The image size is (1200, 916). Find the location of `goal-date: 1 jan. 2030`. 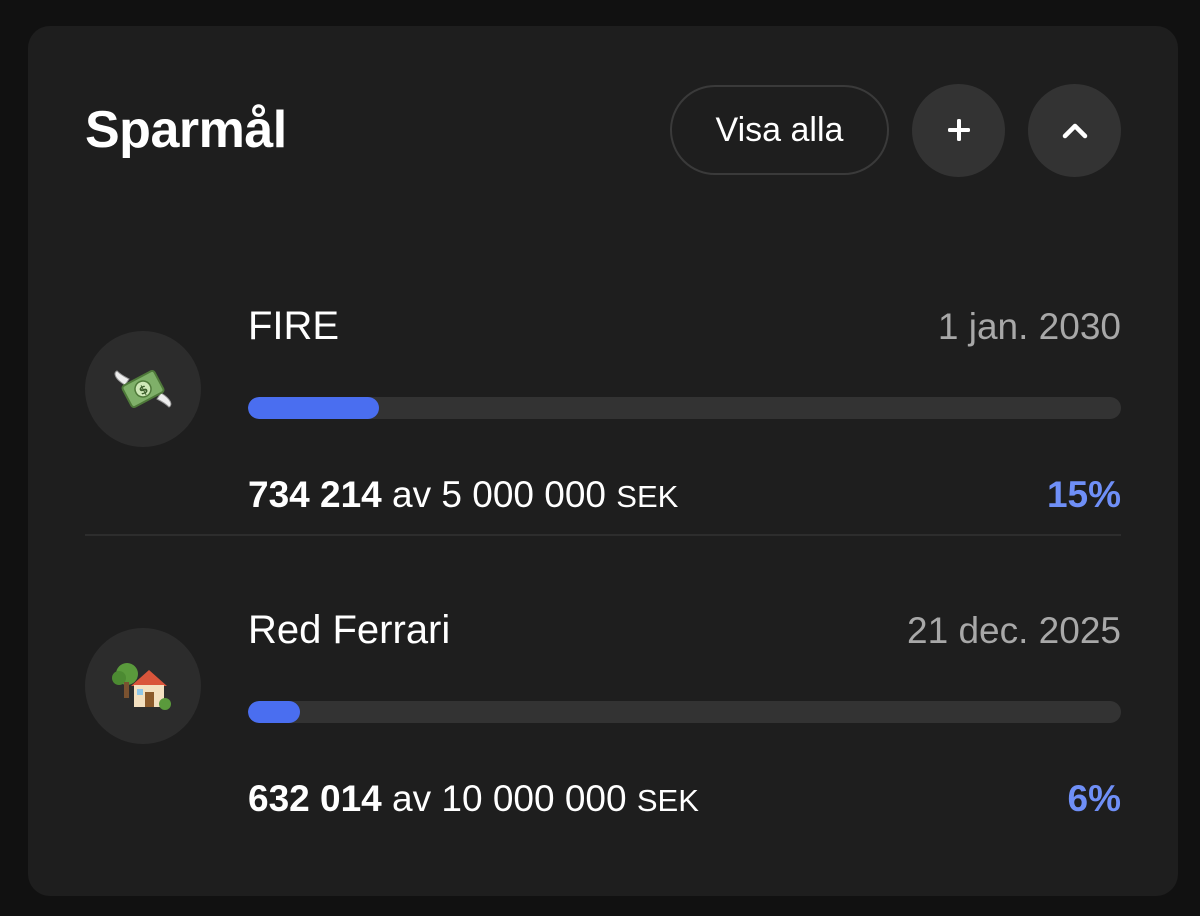

goal-date: 1 jan. 2030 is located at coordinates (1029, 326).